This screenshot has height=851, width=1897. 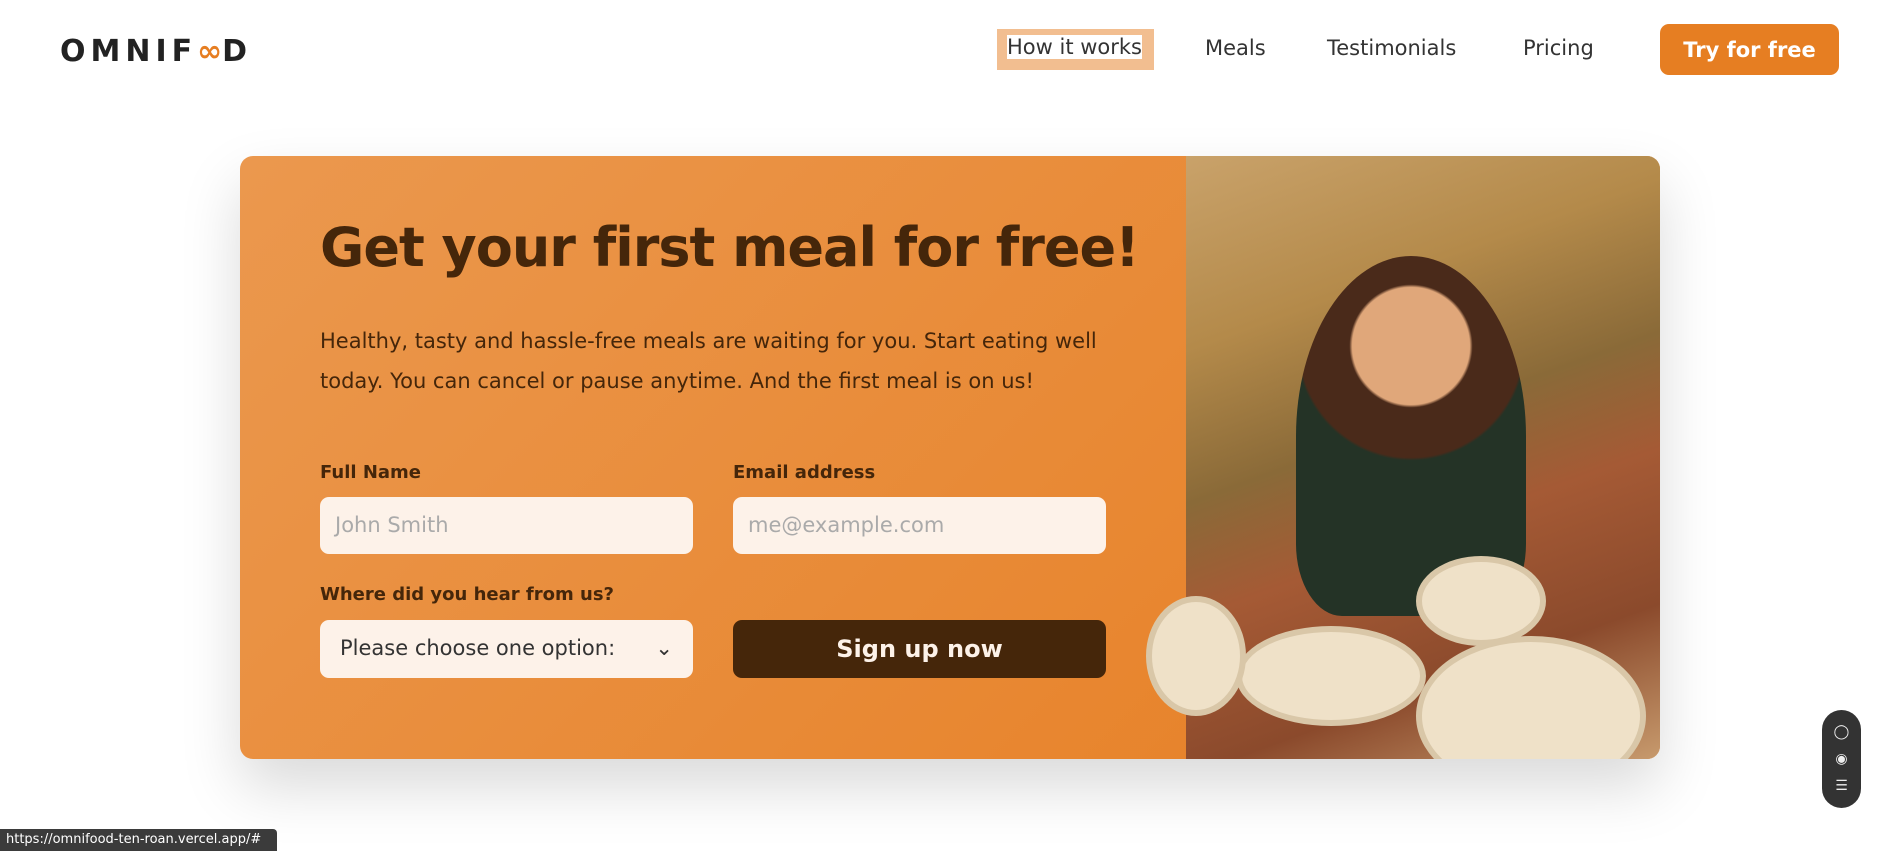 I want to click on logo: OMNIF ∞ D, so click(x=156, y=51).